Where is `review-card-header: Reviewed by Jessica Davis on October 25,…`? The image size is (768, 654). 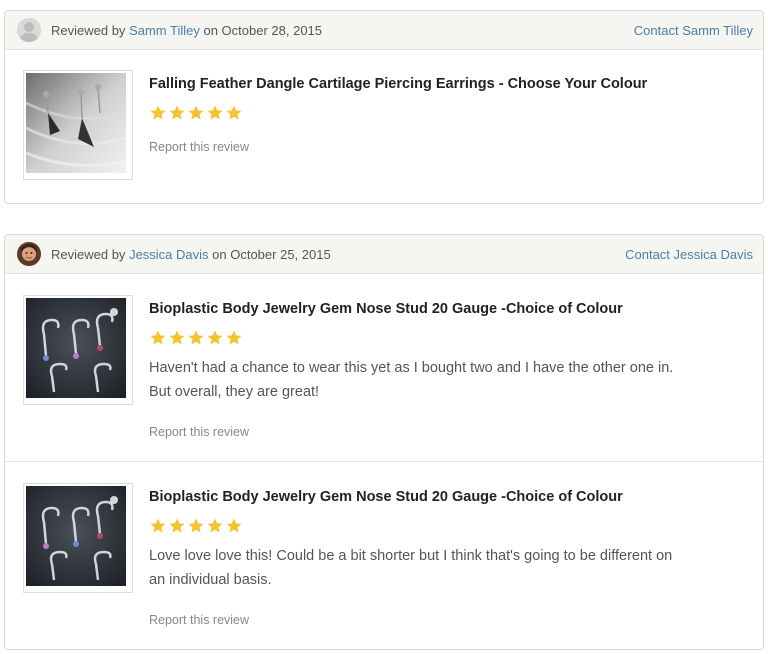
review-card-header: Reviewed by Jessica Davis on October 25,… is located at coordinates (384, 254).